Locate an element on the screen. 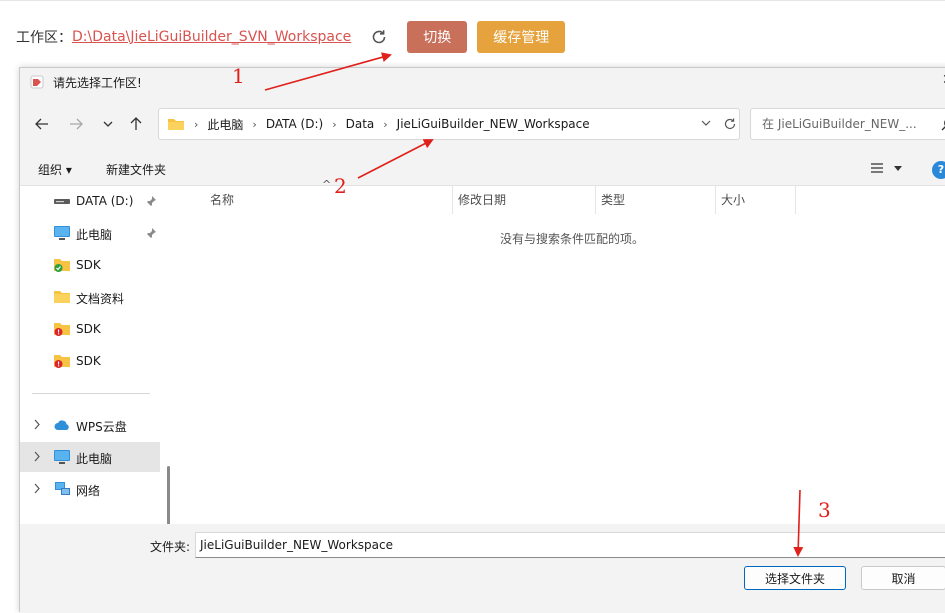 This screenshot has width=945, height=613. app-icon is located at coordinates (37, 82).